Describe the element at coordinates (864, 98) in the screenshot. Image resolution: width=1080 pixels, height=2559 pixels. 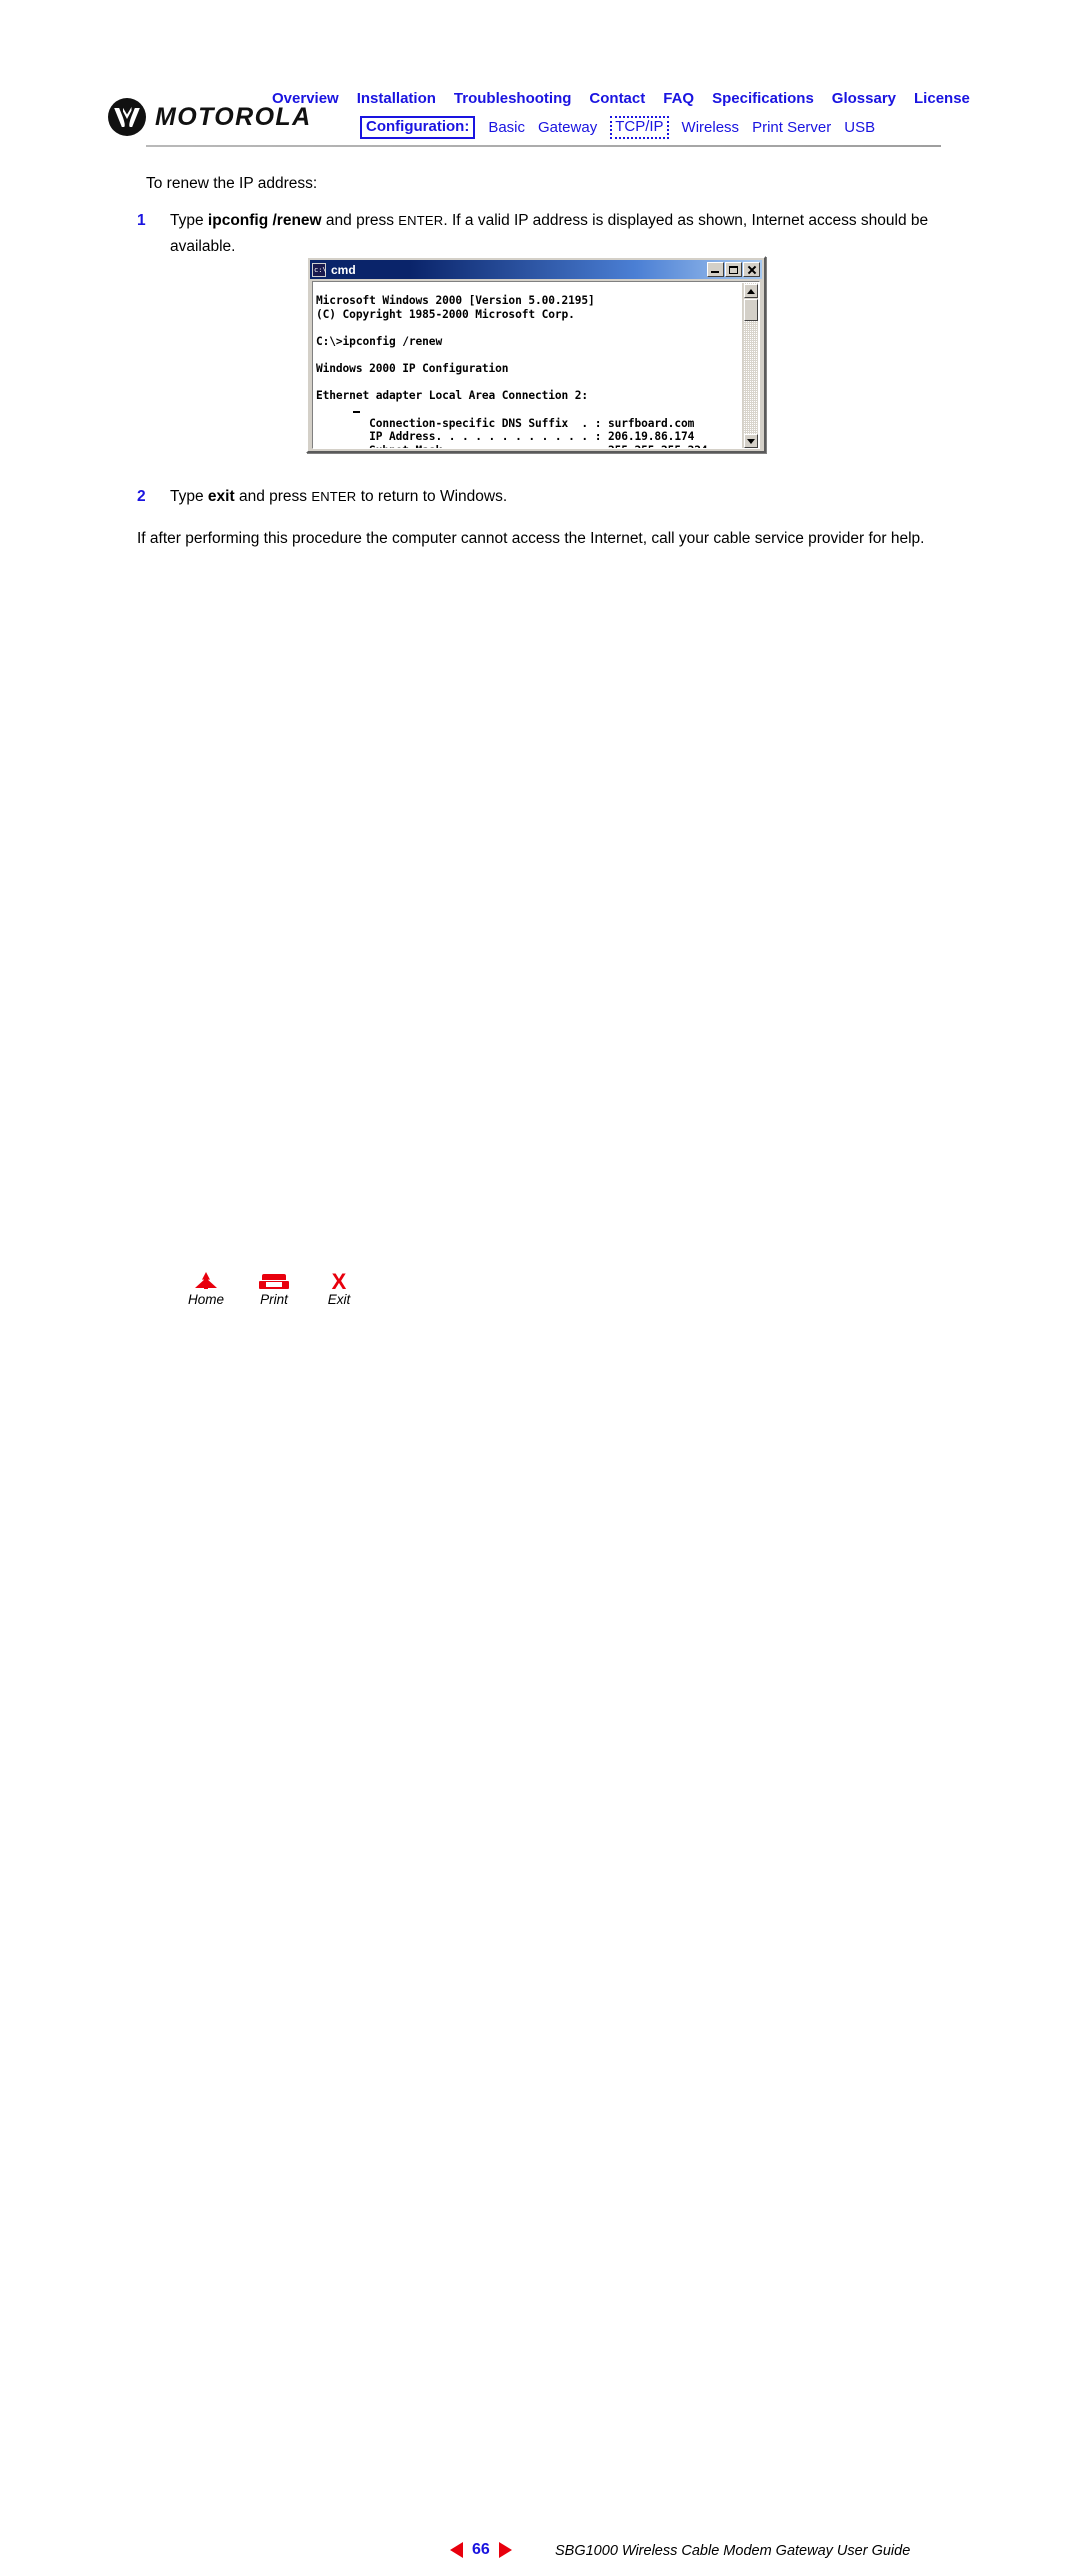
I see `nav-item-glossary: Glossary` at that location.